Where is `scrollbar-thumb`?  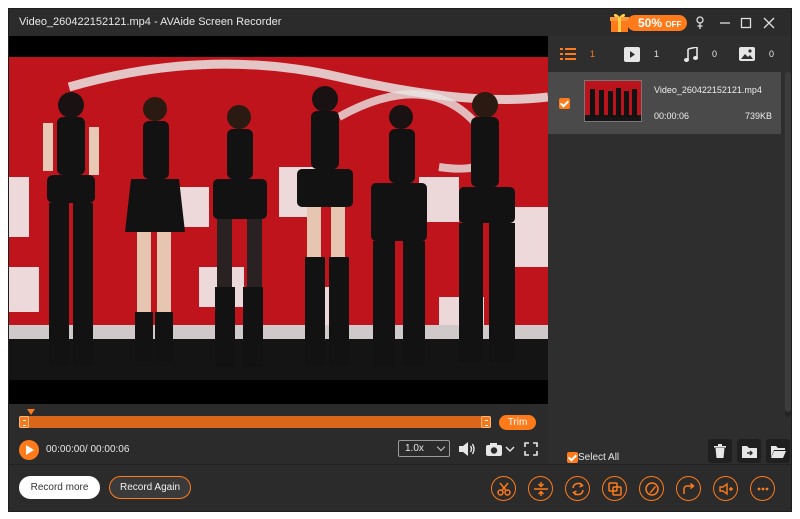
scrollbar-thumb is located at coordinates (788, 242).